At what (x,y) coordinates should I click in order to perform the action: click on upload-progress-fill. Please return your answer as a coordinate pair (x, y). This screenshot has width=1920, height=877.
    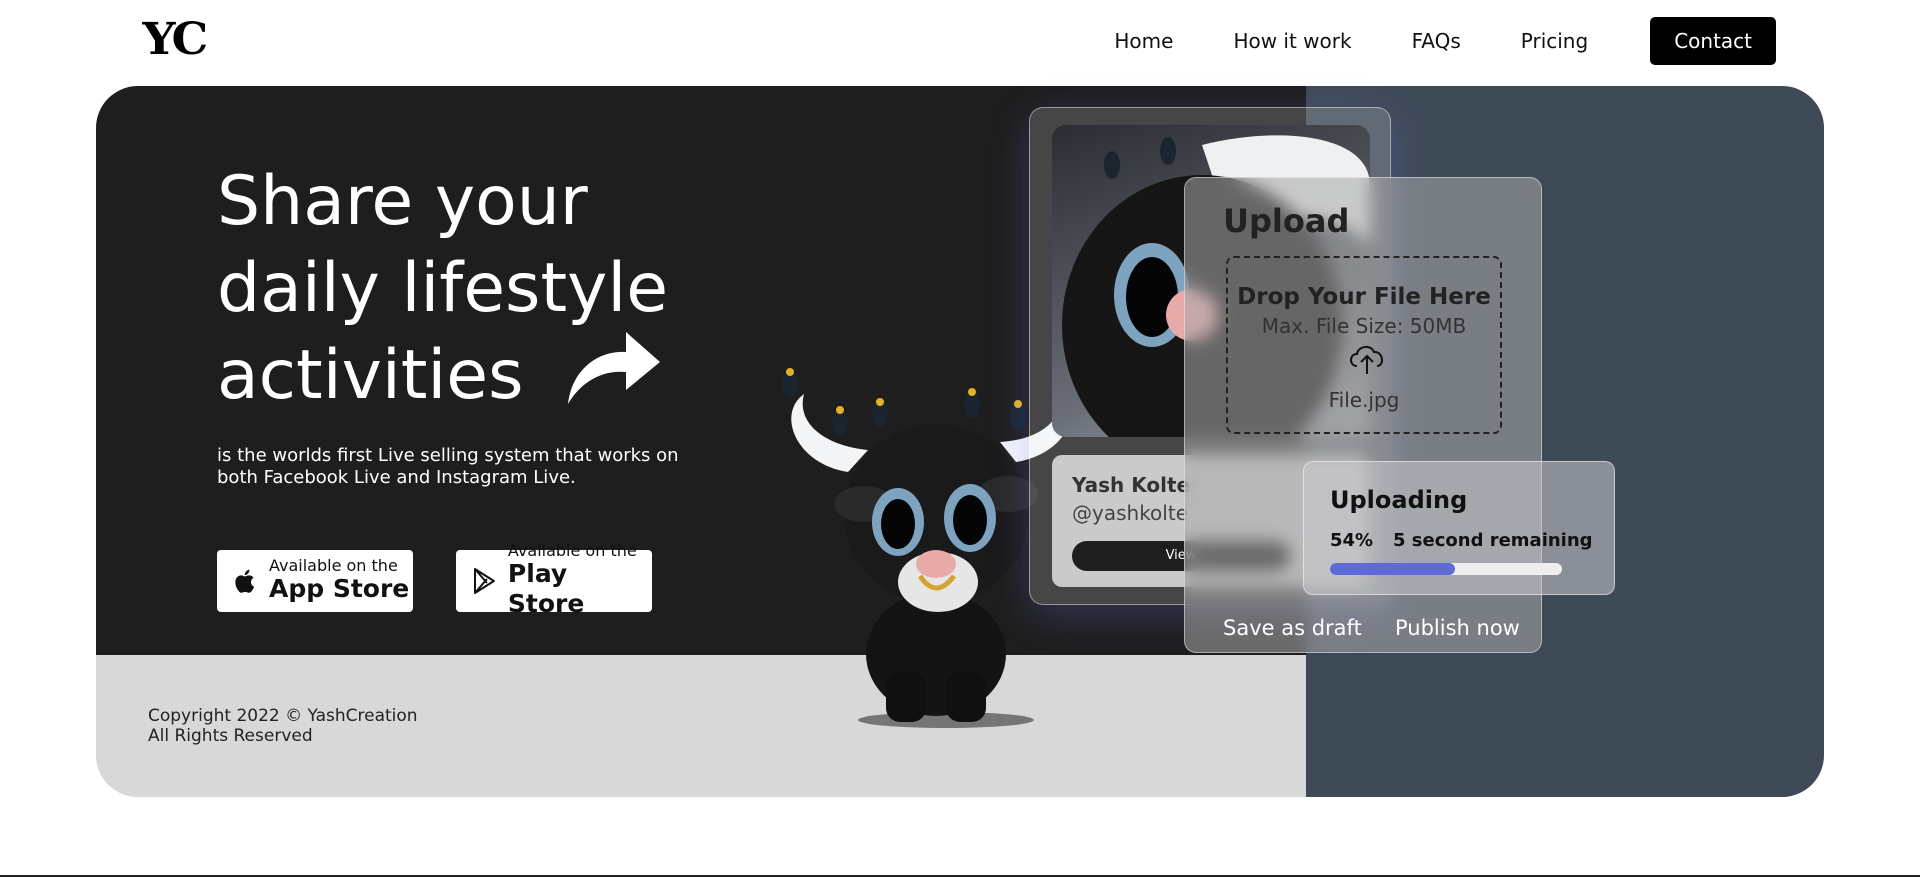
    Looking at the image, I should click on (1393, 569).